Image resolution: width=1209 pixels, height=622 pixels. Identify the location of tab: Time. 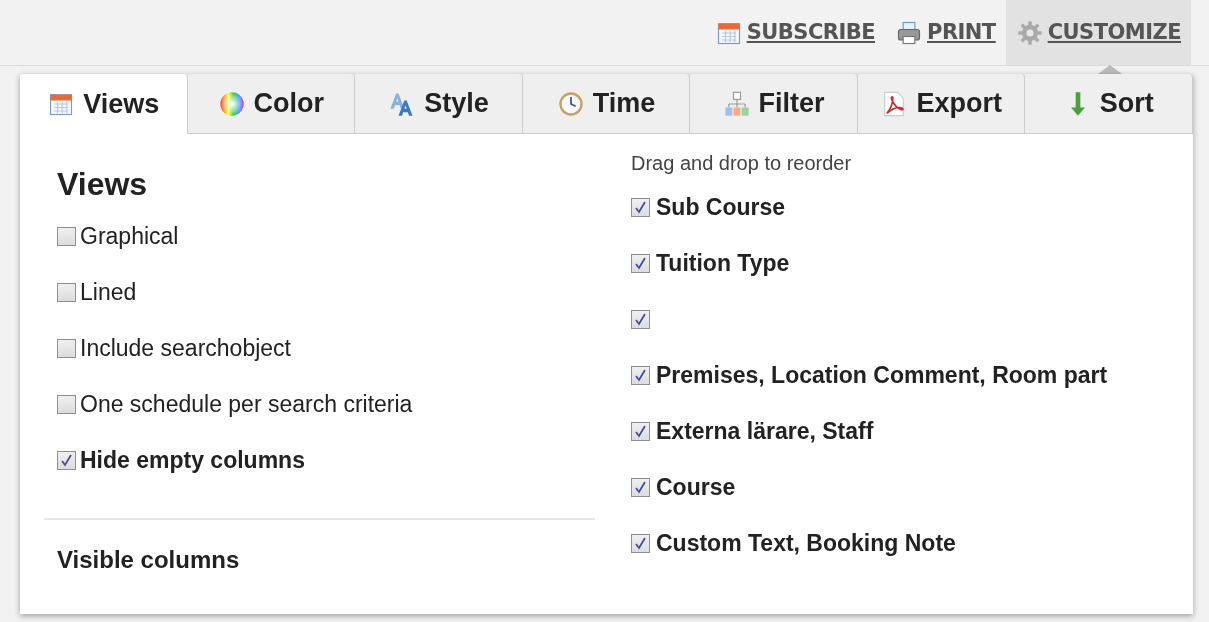
(606, 104).